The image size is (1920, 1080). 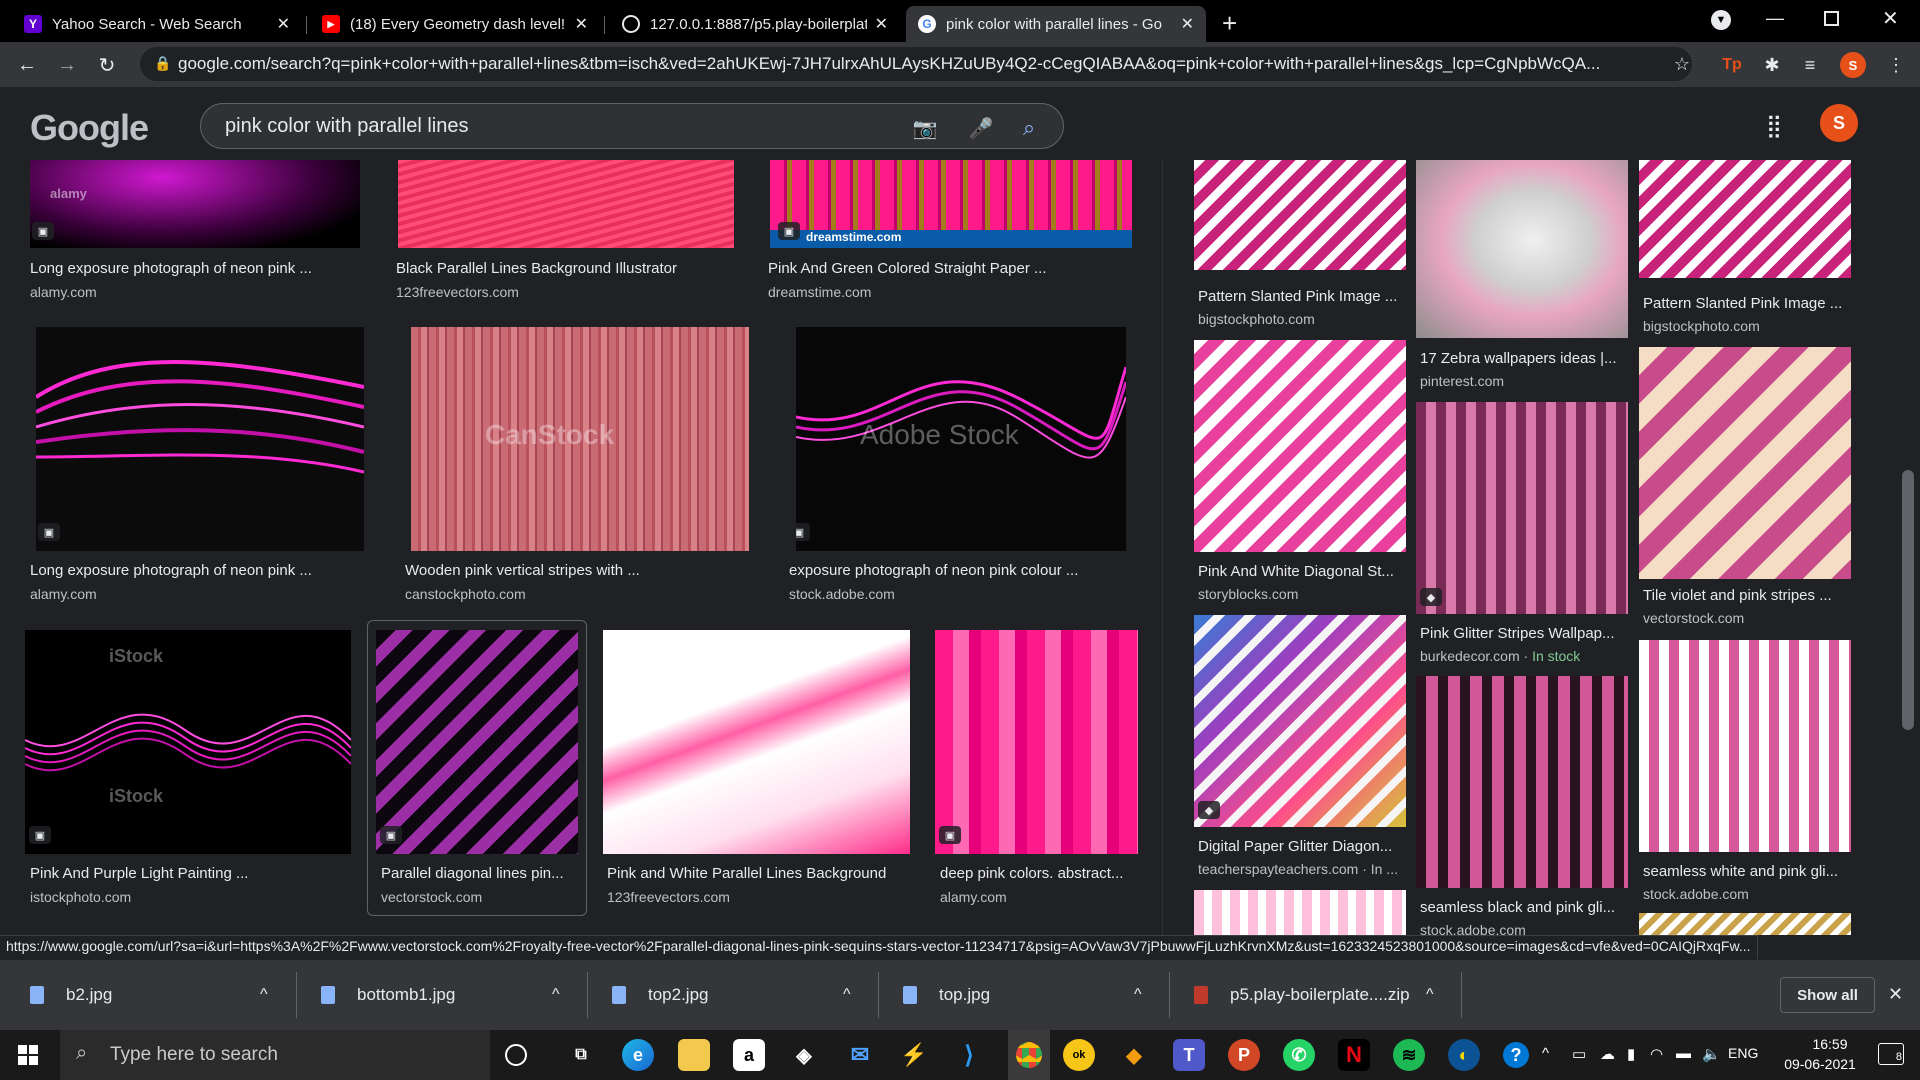 I want to click on arrow-app-icon: ⚡, so click(x=914, y=1055).